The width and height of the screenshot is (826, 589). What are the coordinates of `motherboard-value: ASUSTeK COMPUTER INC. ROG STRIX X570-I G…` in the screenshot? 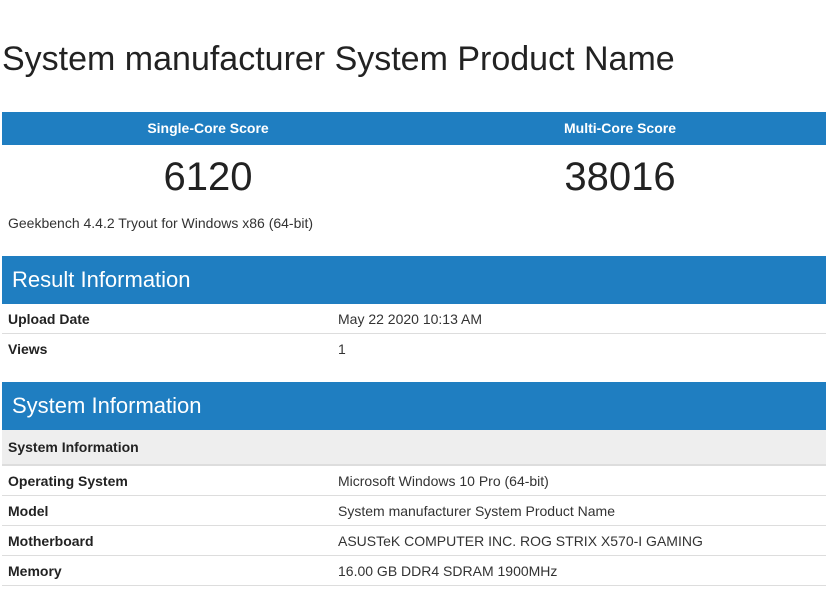 It's located at (520, 540).